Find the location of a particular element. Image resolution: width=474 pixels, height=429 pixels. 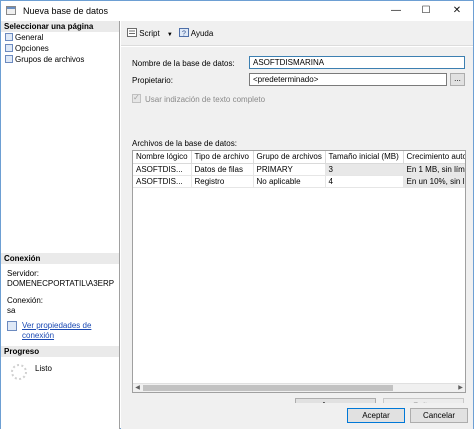

minimize-button: — is located at coordinates (396, 11).